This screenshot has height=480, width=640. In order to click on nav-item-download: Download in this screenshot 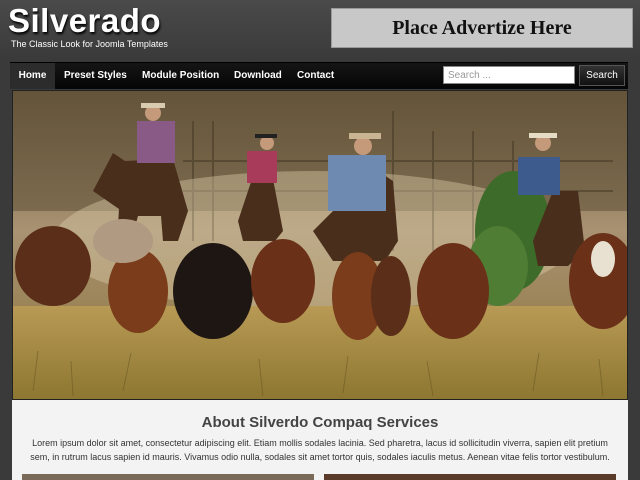, I will do `click(258, 76)`.